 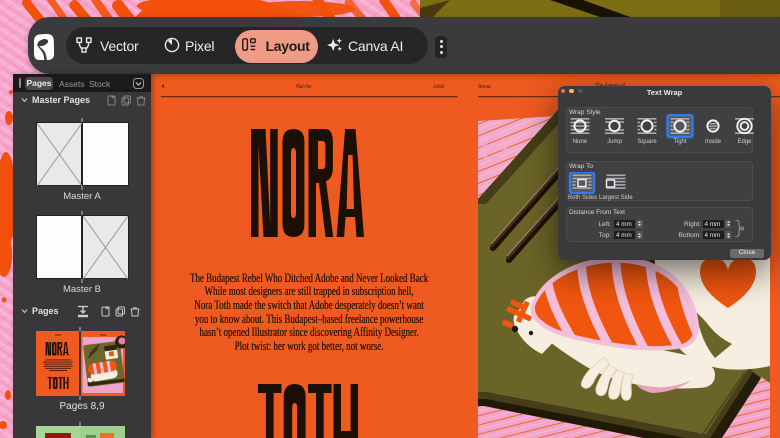 What do you see at coordinates (304, 86) in the screenshot?
I see `svg-text: What’s New` at bounding box center [304, 86].